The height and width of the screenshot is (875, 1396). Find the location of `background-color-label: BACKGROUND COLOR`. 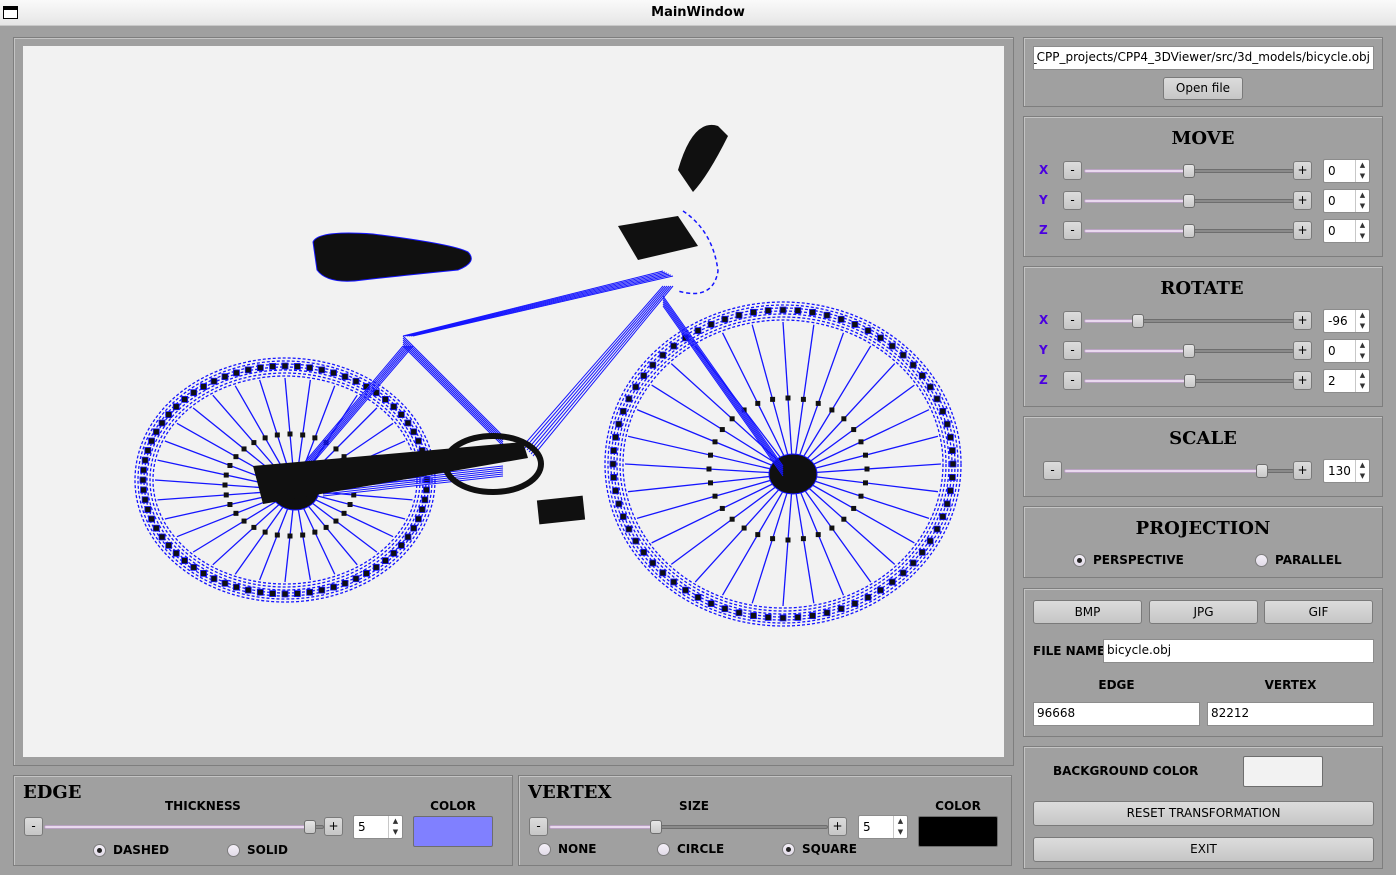

background-color-label: BACKGROUND COLOR is located at coordinates (1126, 771).